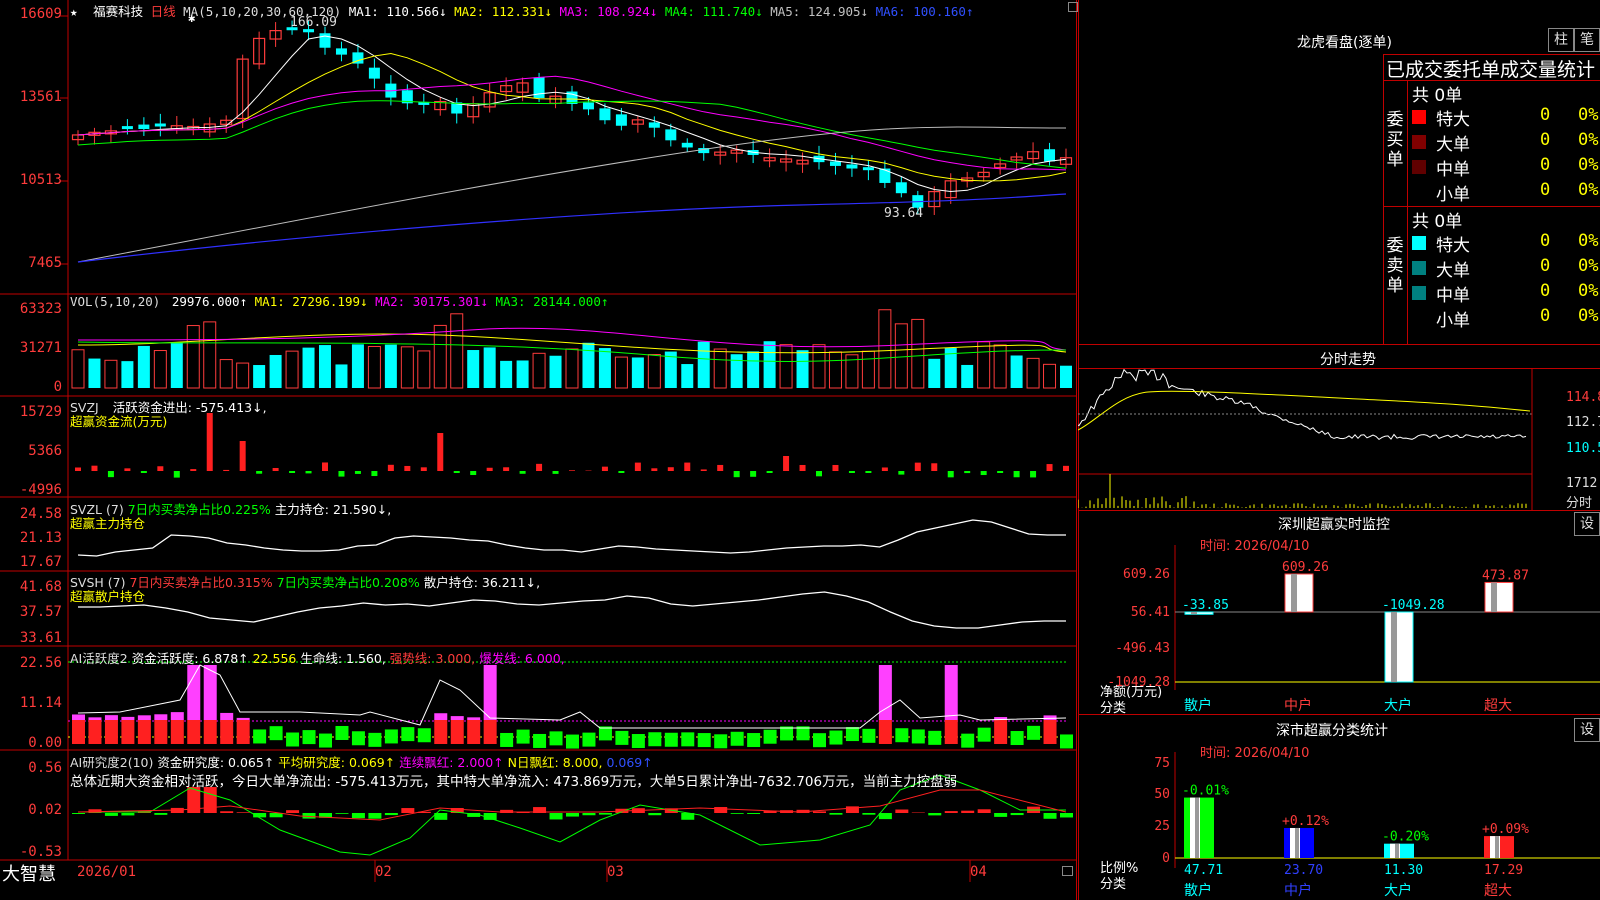 Image resolution: width=1600 pixels, height=900 pixels. What do you see at coordinates (1494, 597) in the screenshot?
I see `monitor-bar-shade` at bounding box center [1494, 597].